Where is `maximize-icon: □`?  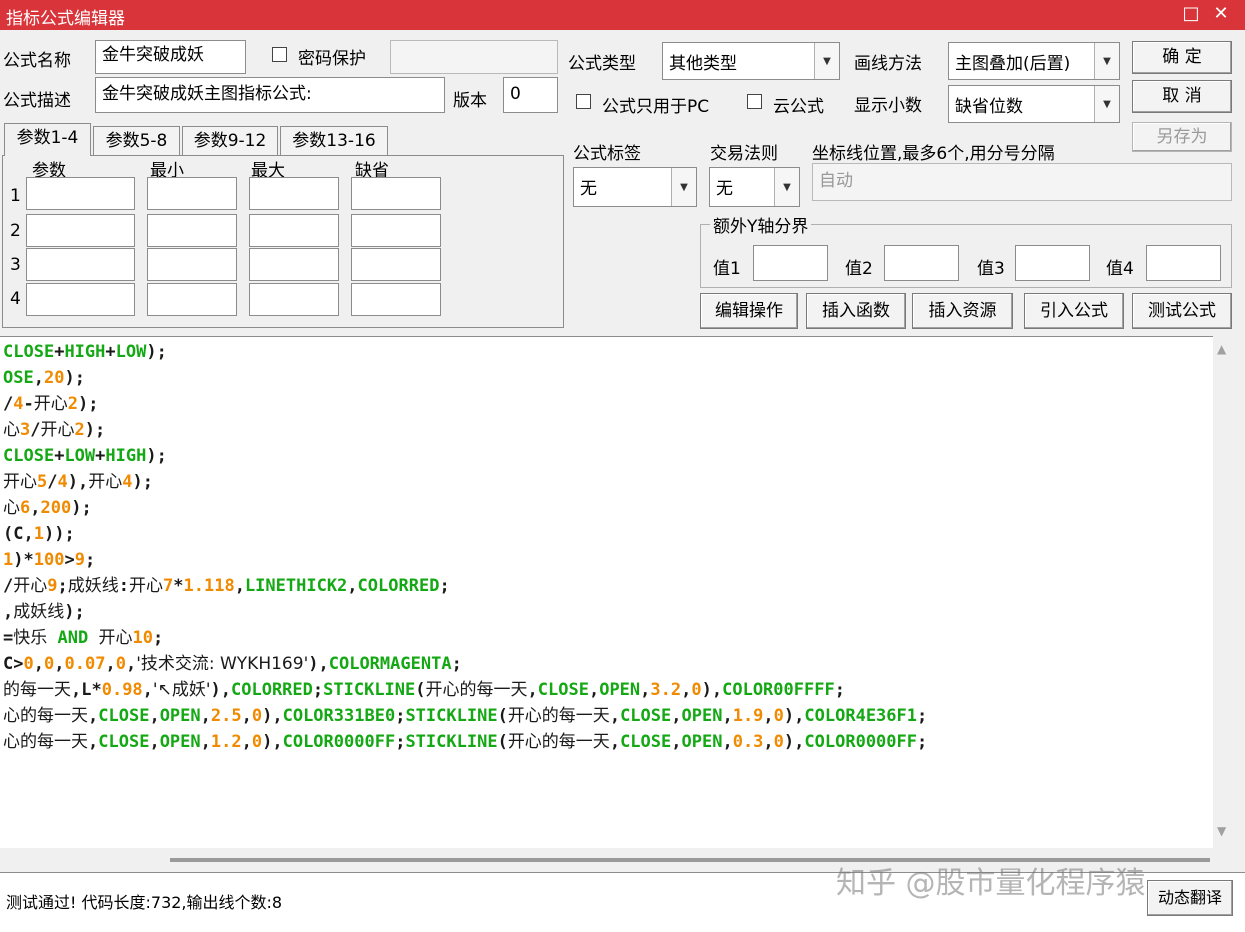
maximize-icon: □ is located at coordinates (1191, 15).